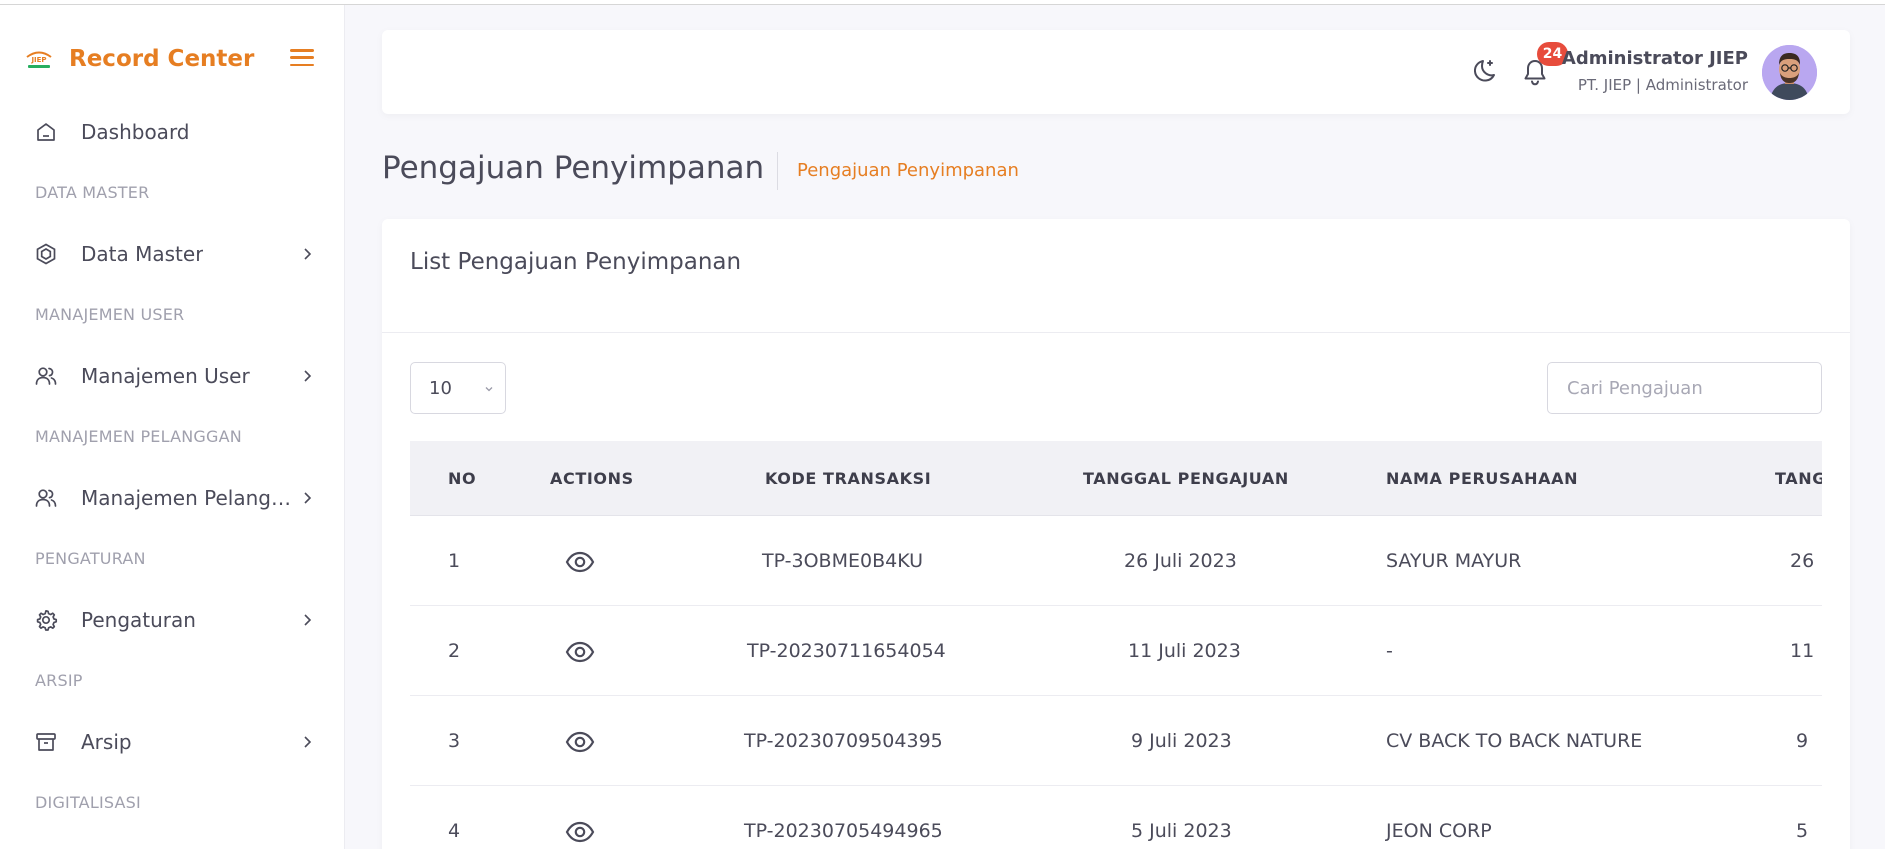 The width and height of the screenshot is (1885, 849). Describe the element at coordinates (1482, 478) in the screenshot. I see `column-header-nama-perusahaan: NAMA PERUSAHAAN` at that location.